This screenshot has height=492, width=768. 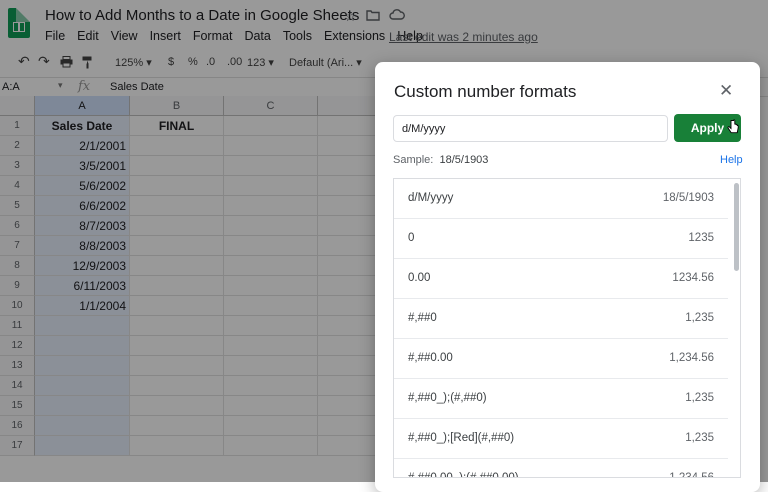 What do you see at coordinates (561, 359) in the screenshot?
I see `format-list-item: #,##0.00 1,234.56` at bounding box center [561, 359].